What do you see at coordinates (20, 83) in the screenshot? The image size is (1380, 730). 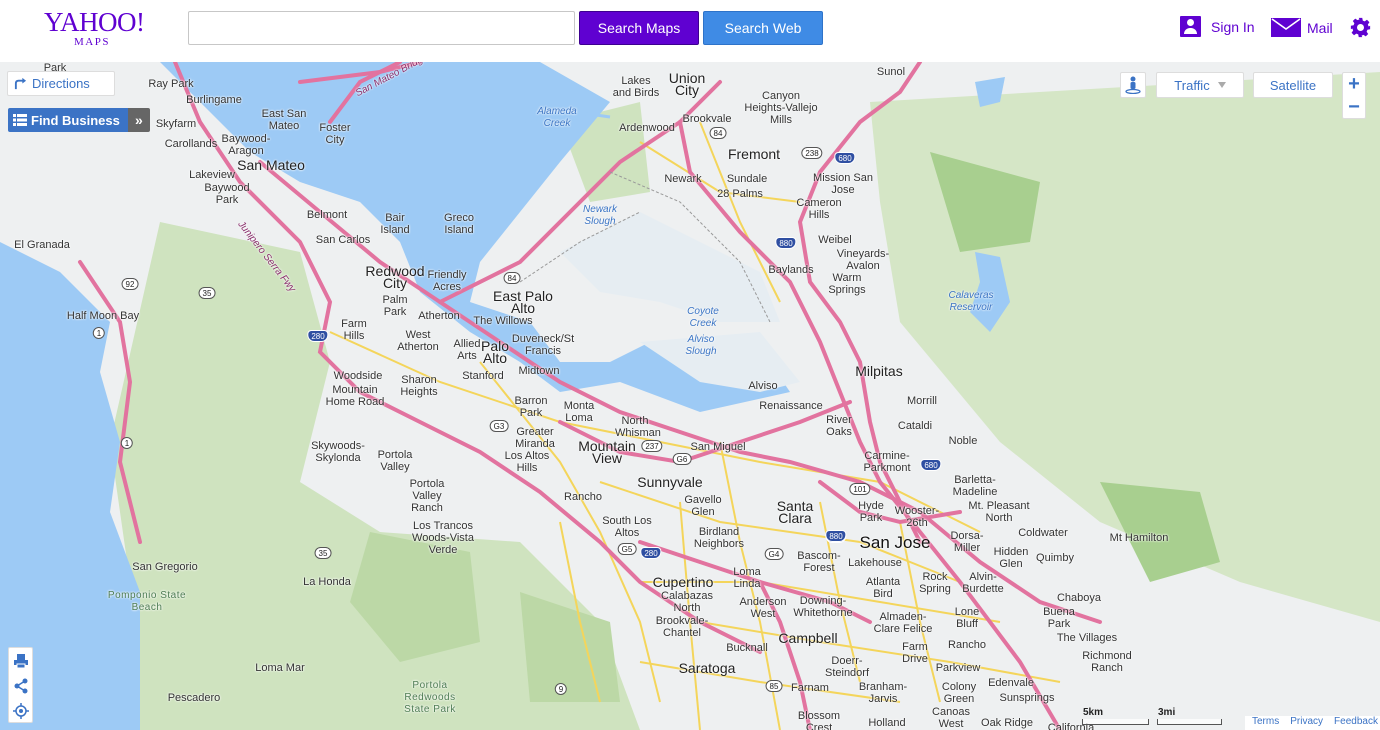 I see `directions-icon` at bounding box center [20, 83].